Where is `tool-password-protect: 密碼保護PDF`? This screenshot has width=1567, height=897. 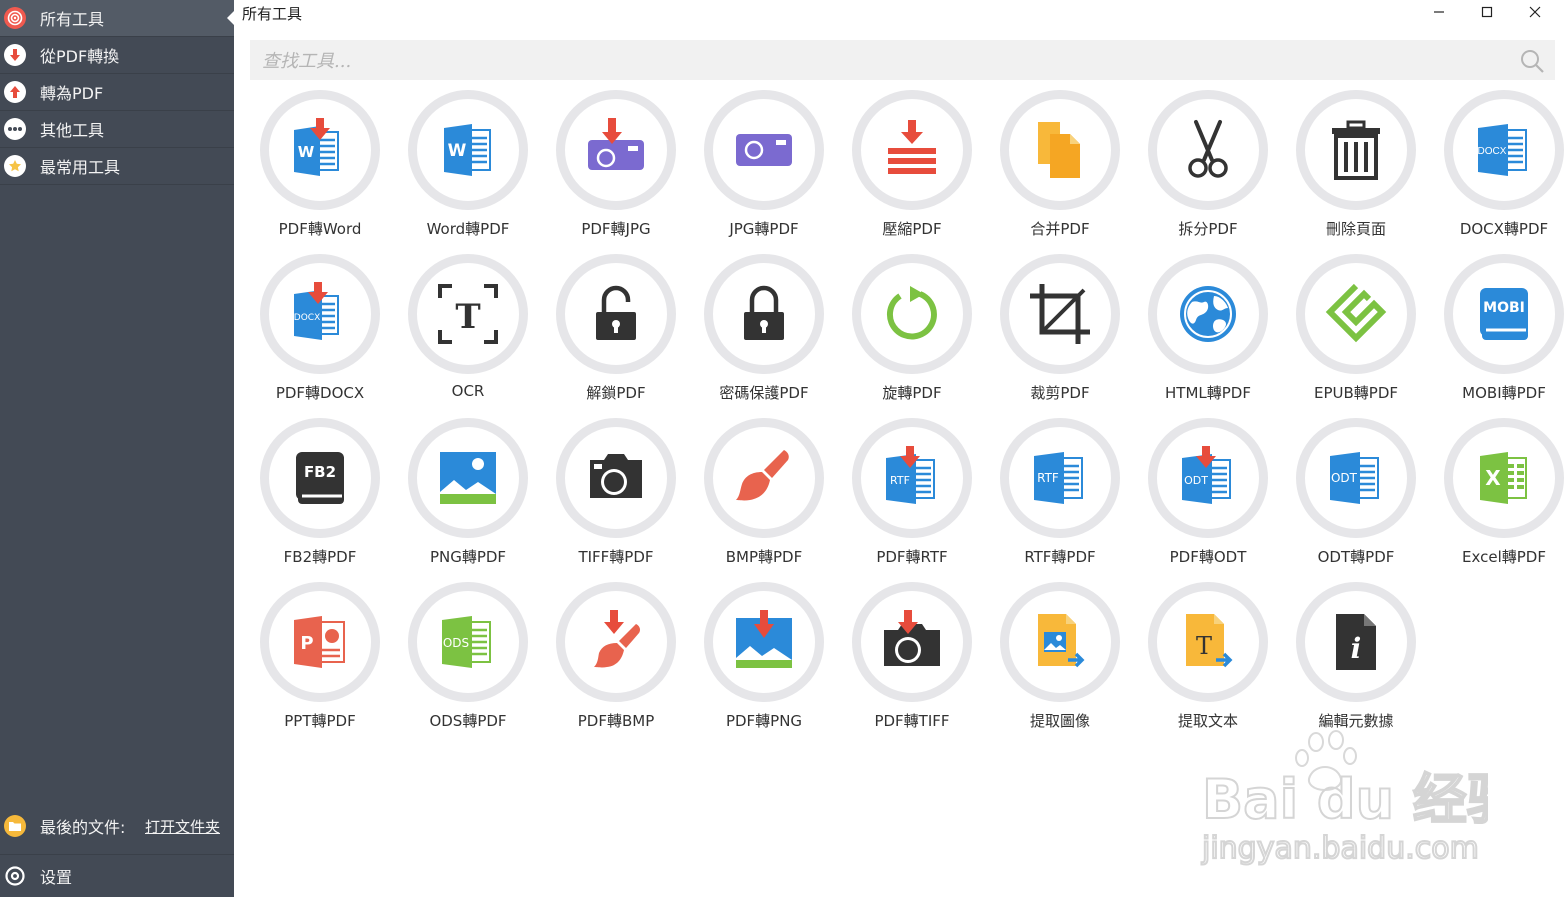 tool-password-protect: 密碼保護PDF is located at coordinates (764, 336).